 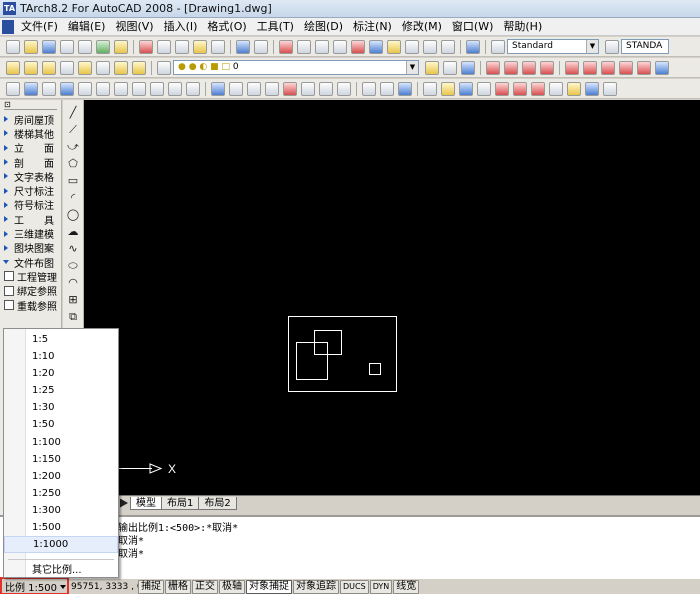 I want to click on layer-manager-icon, so click(x=164, y=67).